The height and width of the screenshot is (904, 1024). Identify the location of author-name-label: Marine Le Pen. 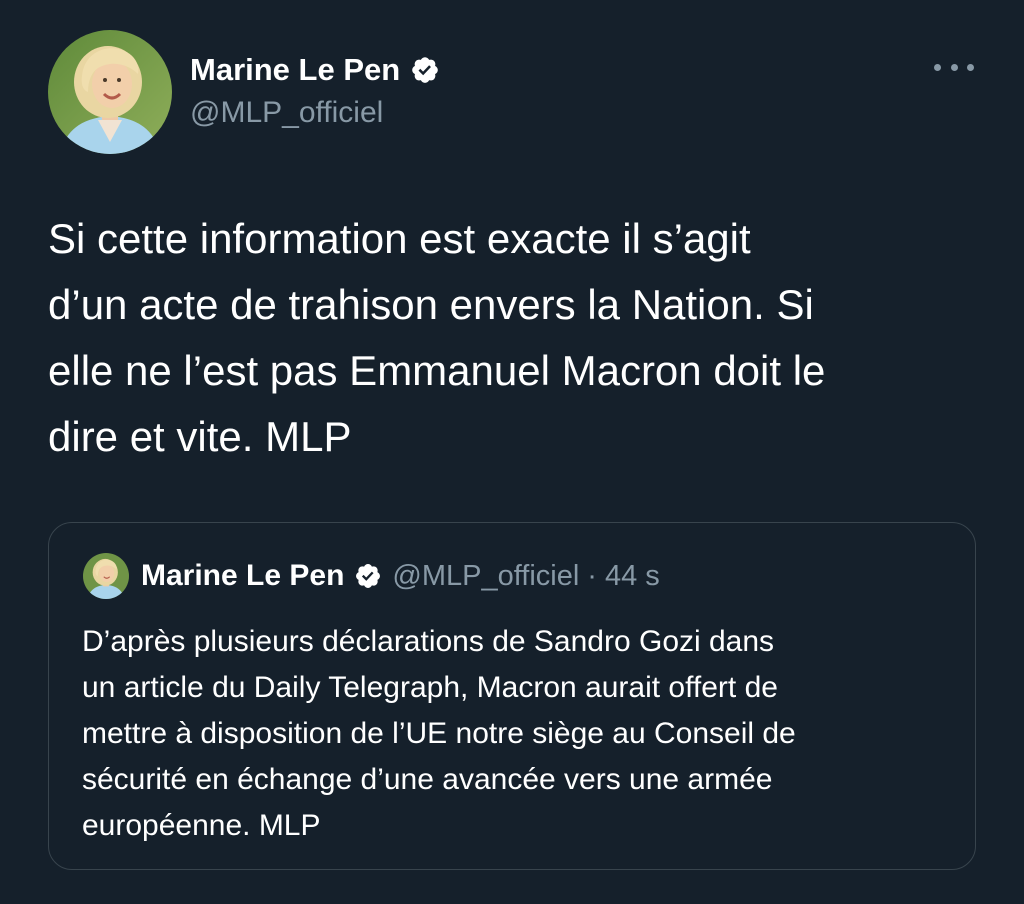
(295, 69).